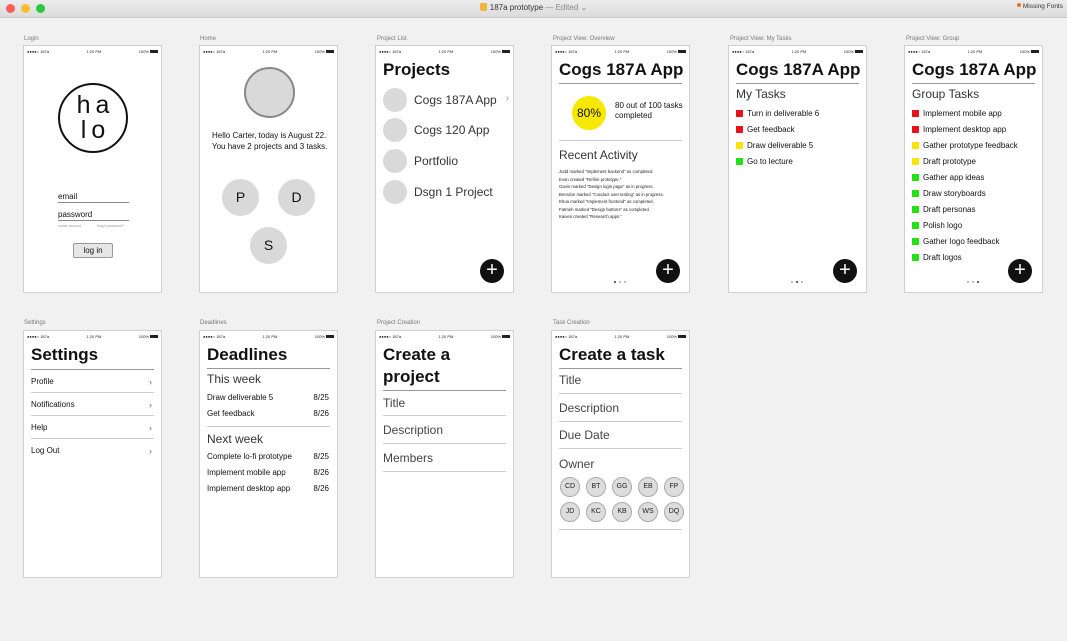 This screenshot has width=1067, height=641. Describe the element at coordinates (268, 397) in the screenshot. I see `deadline-item: Draw deliverable 5 8/25` at that location.